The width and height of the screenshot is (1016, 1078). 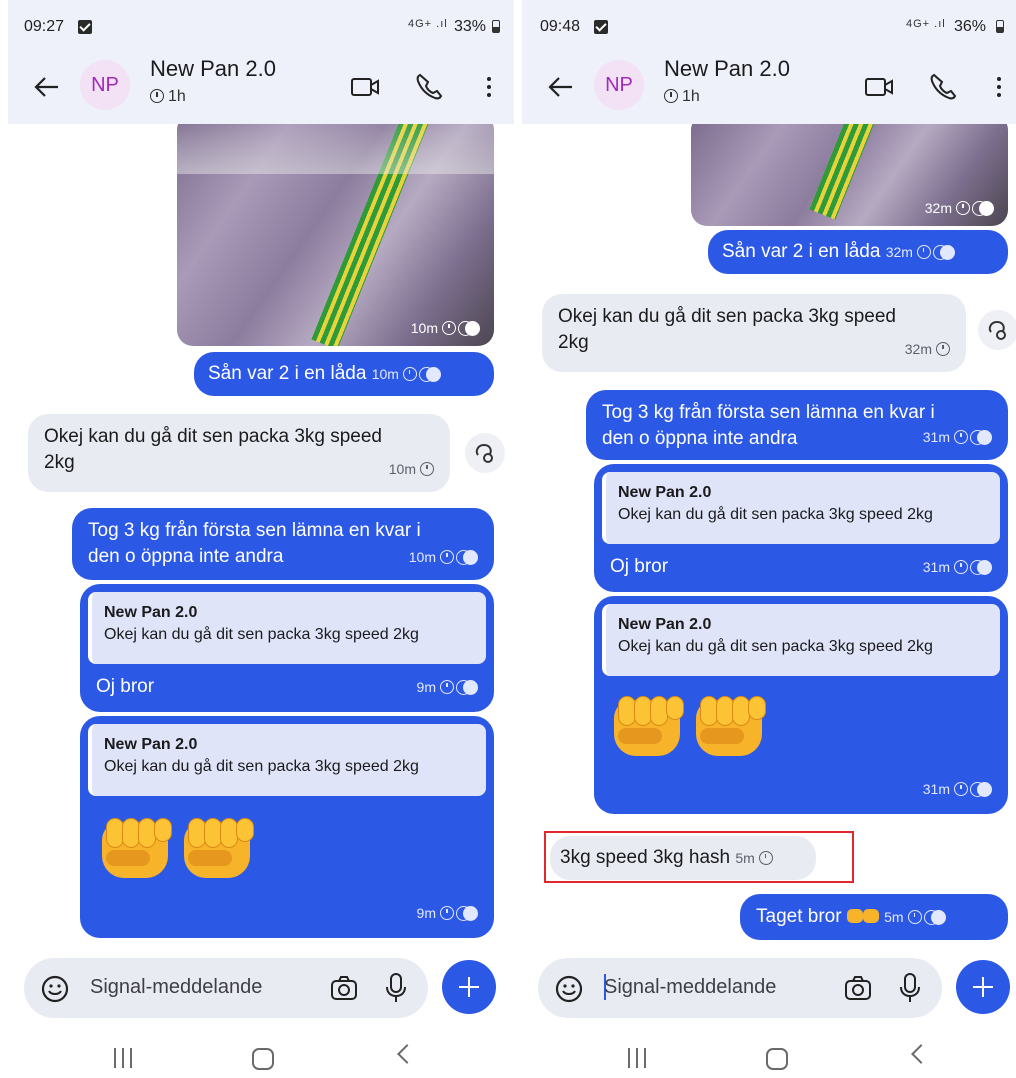 I want to click on status-bar: 09:48 4G+ .ıl 36%, so click(x=769, y=26).